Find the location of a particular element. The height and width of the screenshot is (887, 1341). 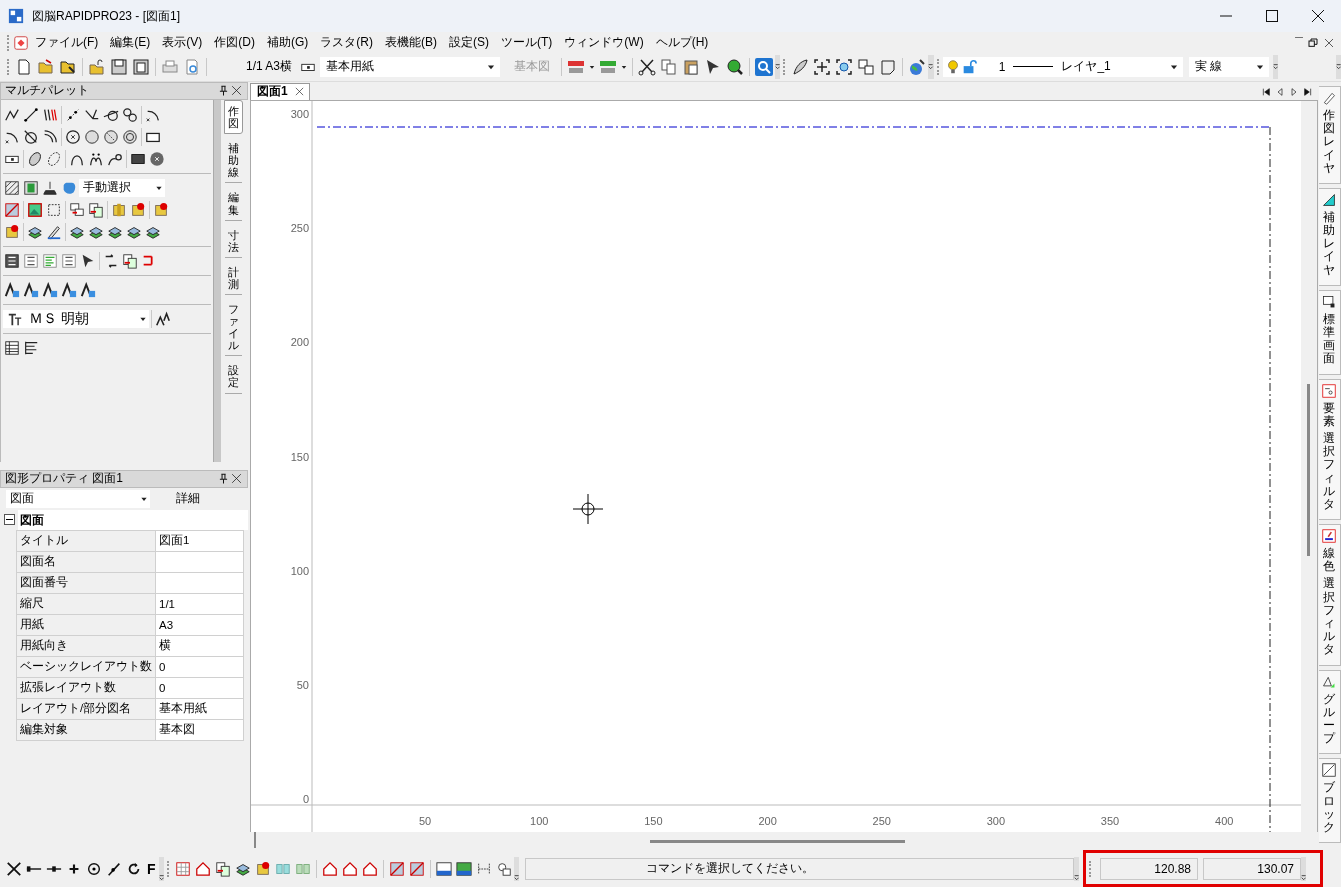

paper-dropdown: 基本用紙 is located at coordinates (410, 67).